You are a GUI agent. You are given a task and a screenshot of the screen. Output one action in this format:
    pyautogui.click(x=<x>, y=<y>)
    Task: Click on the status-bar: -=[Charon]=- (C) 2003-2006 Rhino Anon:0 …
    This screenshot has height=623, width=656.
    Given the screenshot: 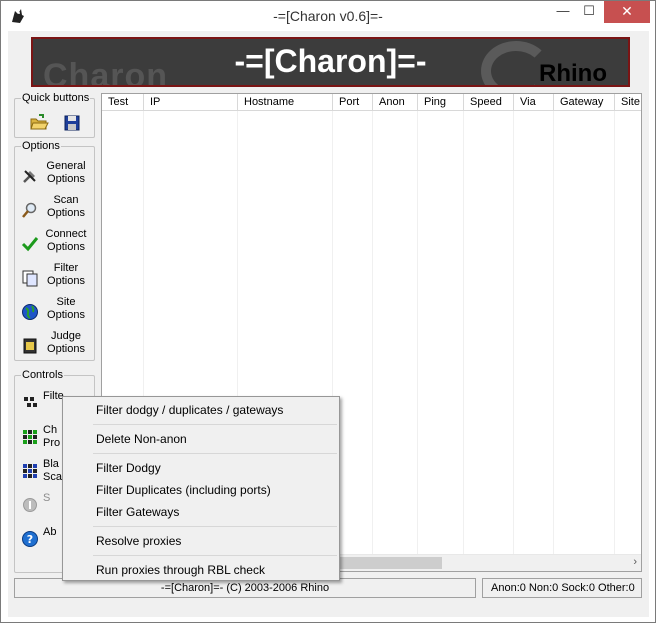 What is the action you would take?
    pyautogui.click(x=328, y=589)
    